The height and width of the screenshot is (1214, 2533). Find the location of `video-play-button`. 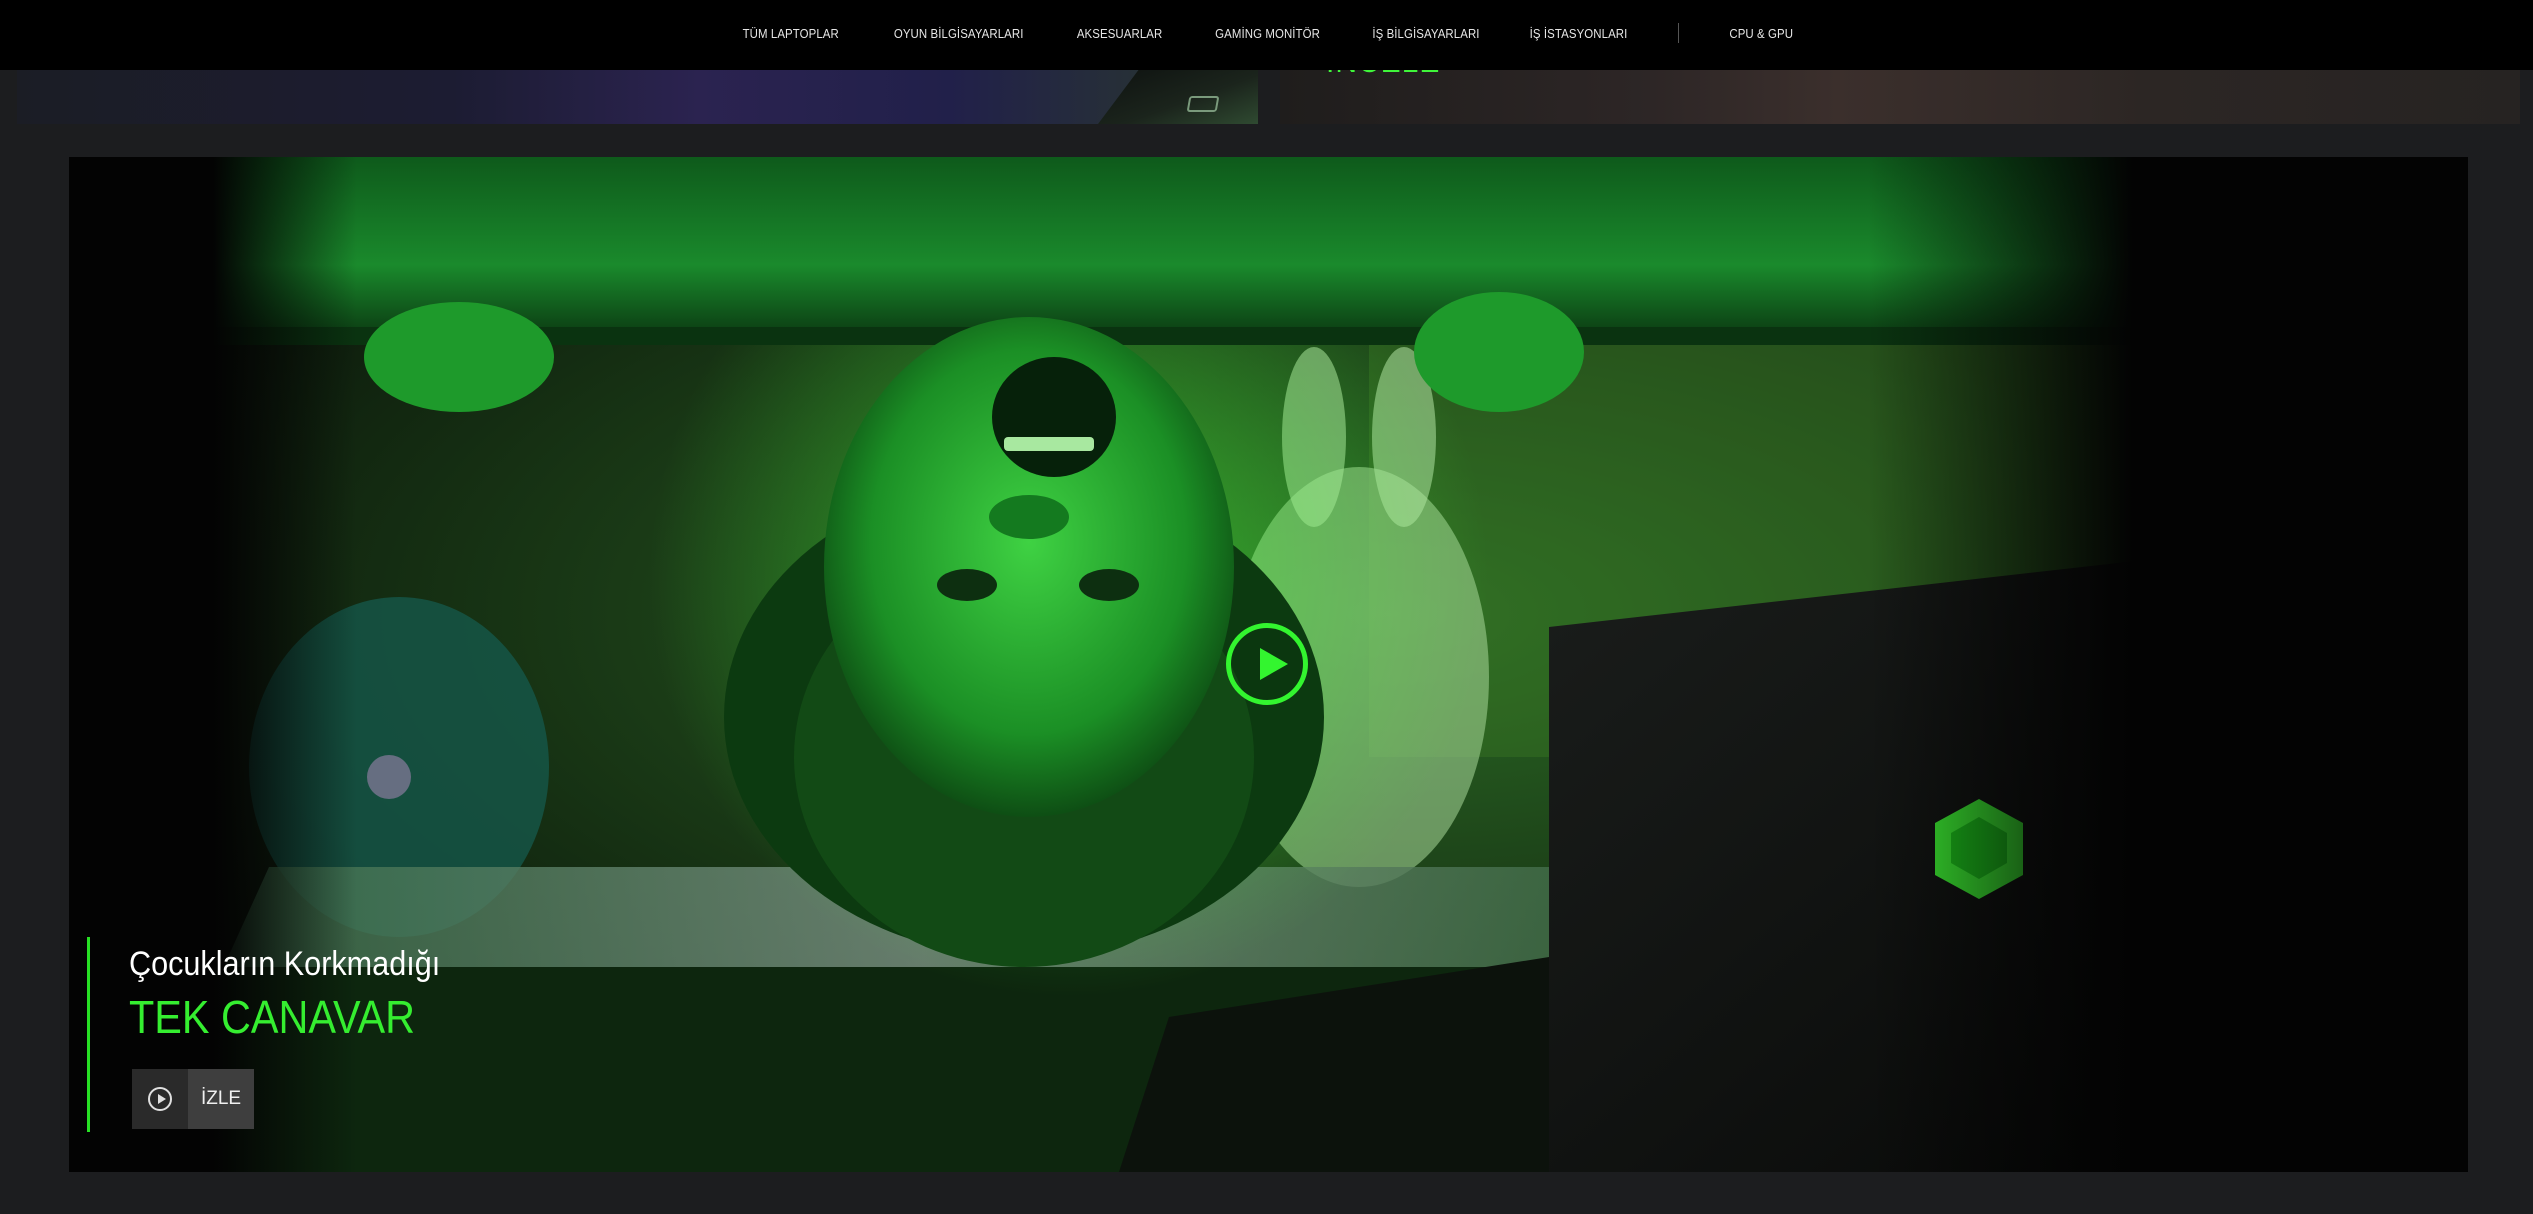

video-play-button is located at coordinates (1267, 664).